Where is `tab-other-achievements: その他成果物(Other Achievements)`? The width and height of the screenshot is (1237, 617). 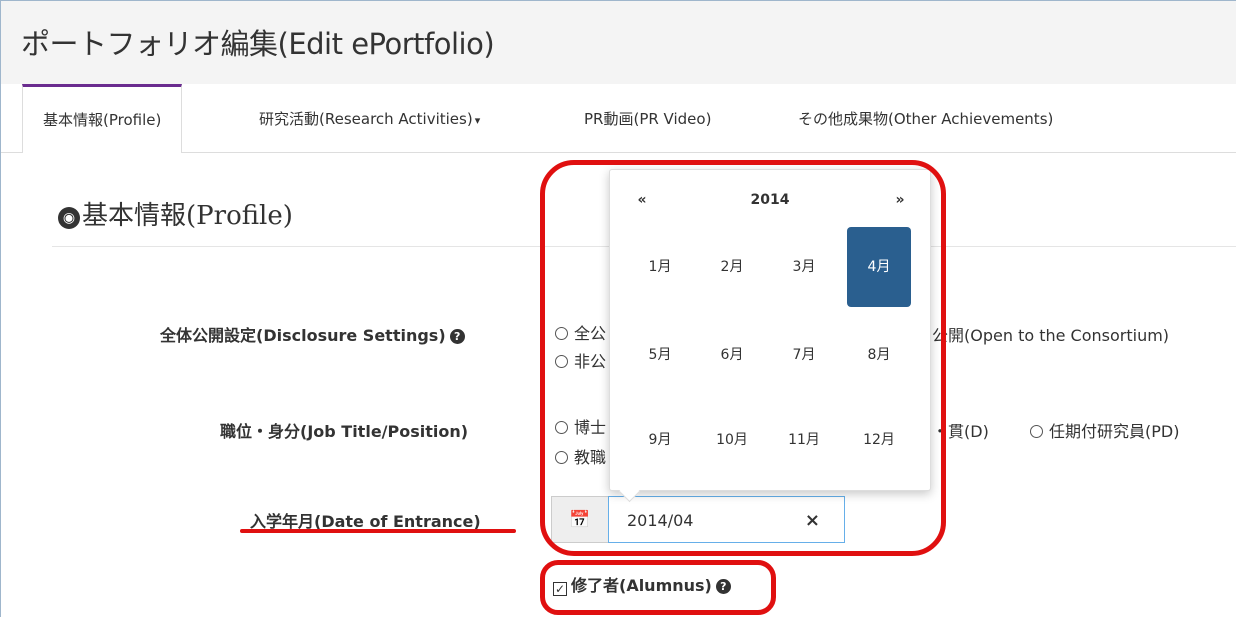
tab-other-achievements: その他成果物(Other Achievements) is located at coordinates (925, 118).